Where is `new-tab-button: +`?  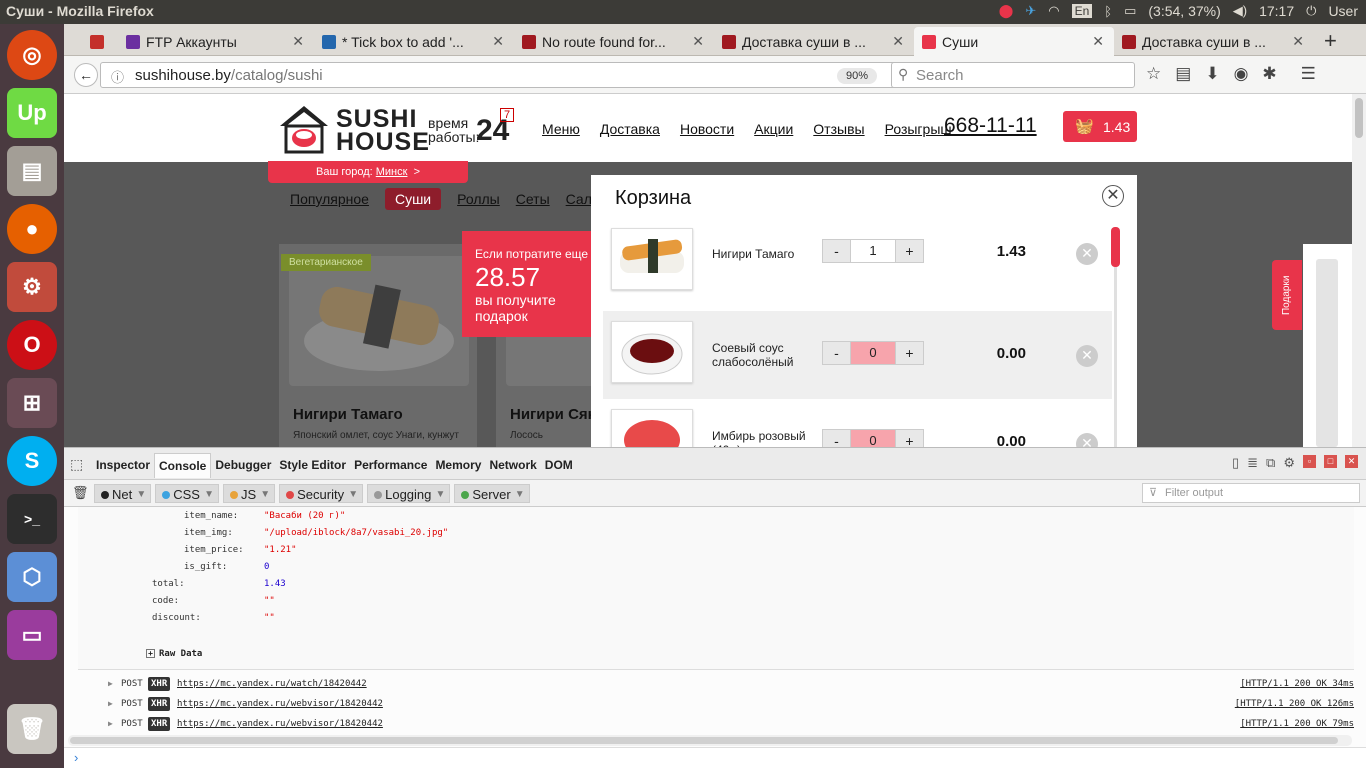 new-tab-button: + is located at coordinates (1330, 41).